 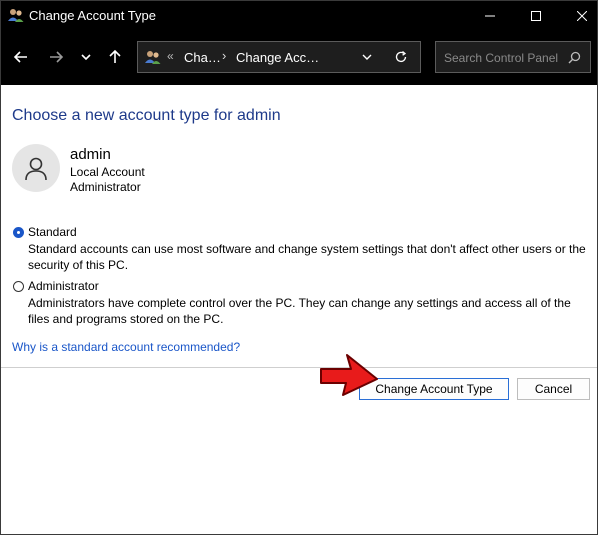 I want to click on close-button, so click(x=578, y=15).